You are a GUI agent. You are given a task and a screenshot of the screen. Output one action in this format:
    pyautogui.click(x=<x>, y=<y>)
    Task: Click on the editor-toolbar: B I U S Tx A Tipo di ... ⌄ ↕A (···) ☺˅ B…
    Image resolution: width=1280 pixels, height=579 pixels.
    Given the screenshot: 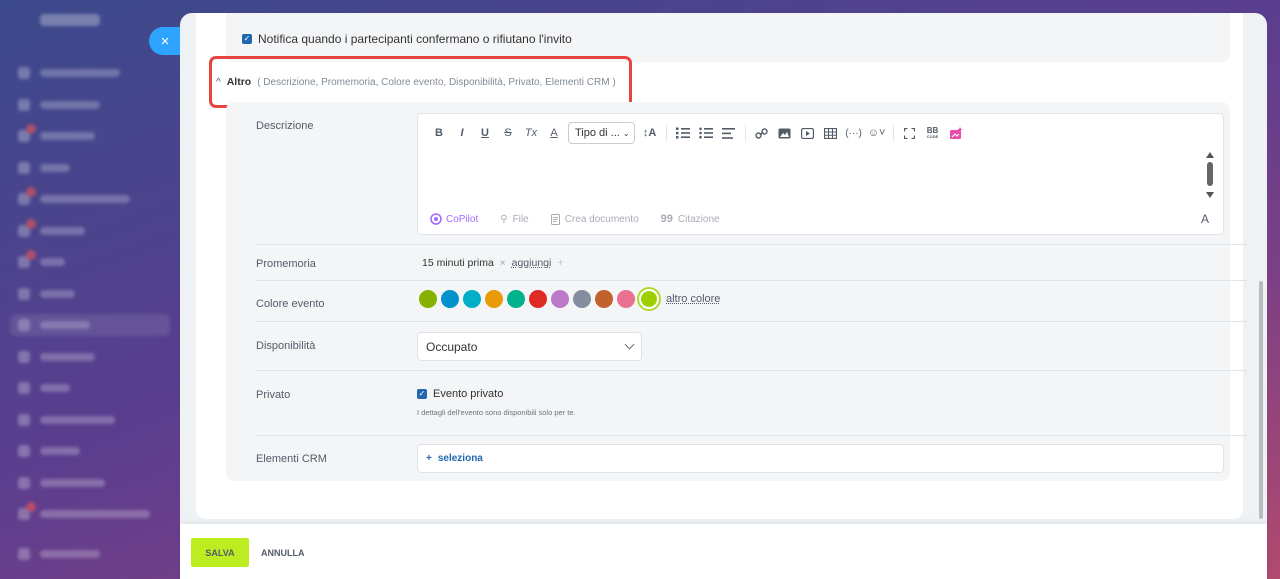 What is the action you would take?
    pyautogui.click(x=700, y=133)
    